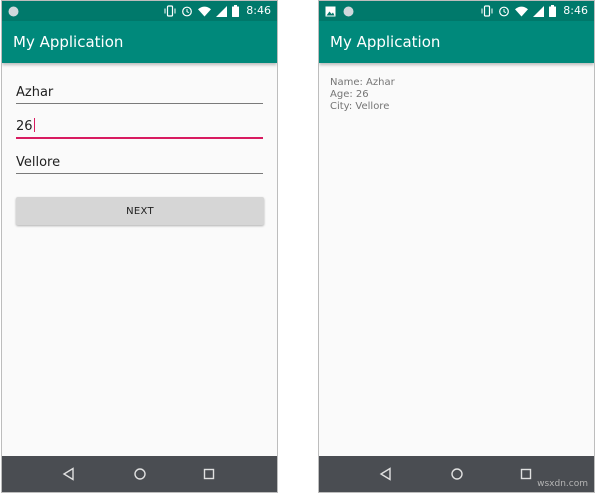 This screenshot has height=494, width=596. I want to click on city-input-value: Vellore, so click(38, 162).